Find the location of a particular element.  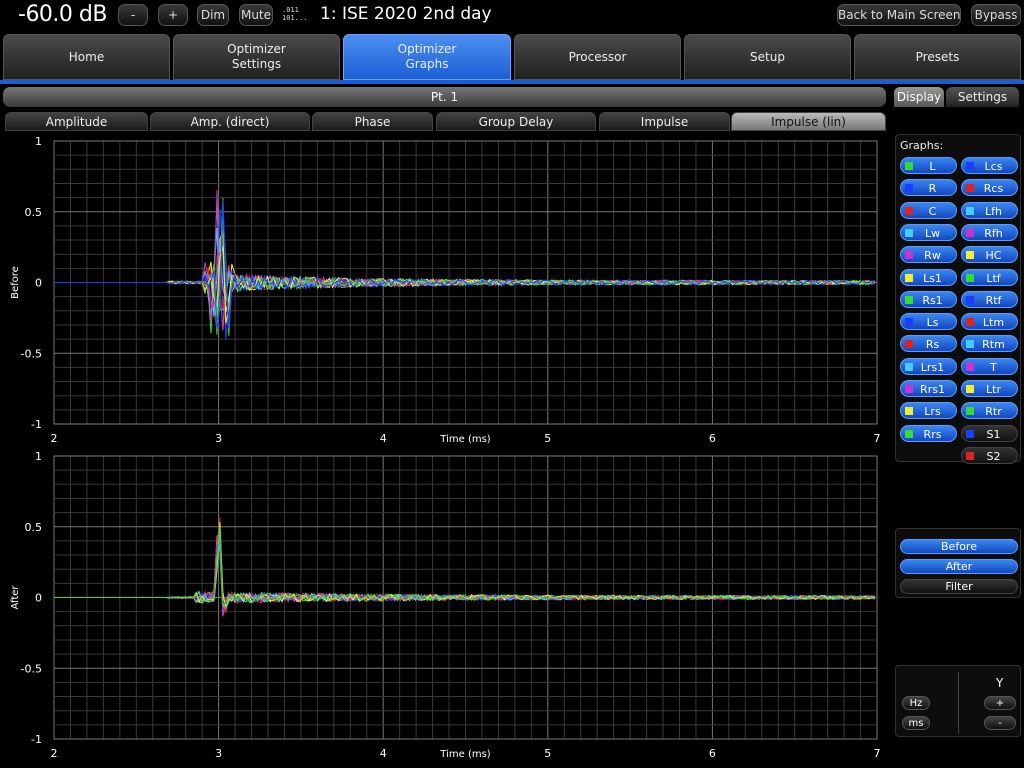

graph-tab-group-delay: Group Delay is located at coordinates (516, 121).